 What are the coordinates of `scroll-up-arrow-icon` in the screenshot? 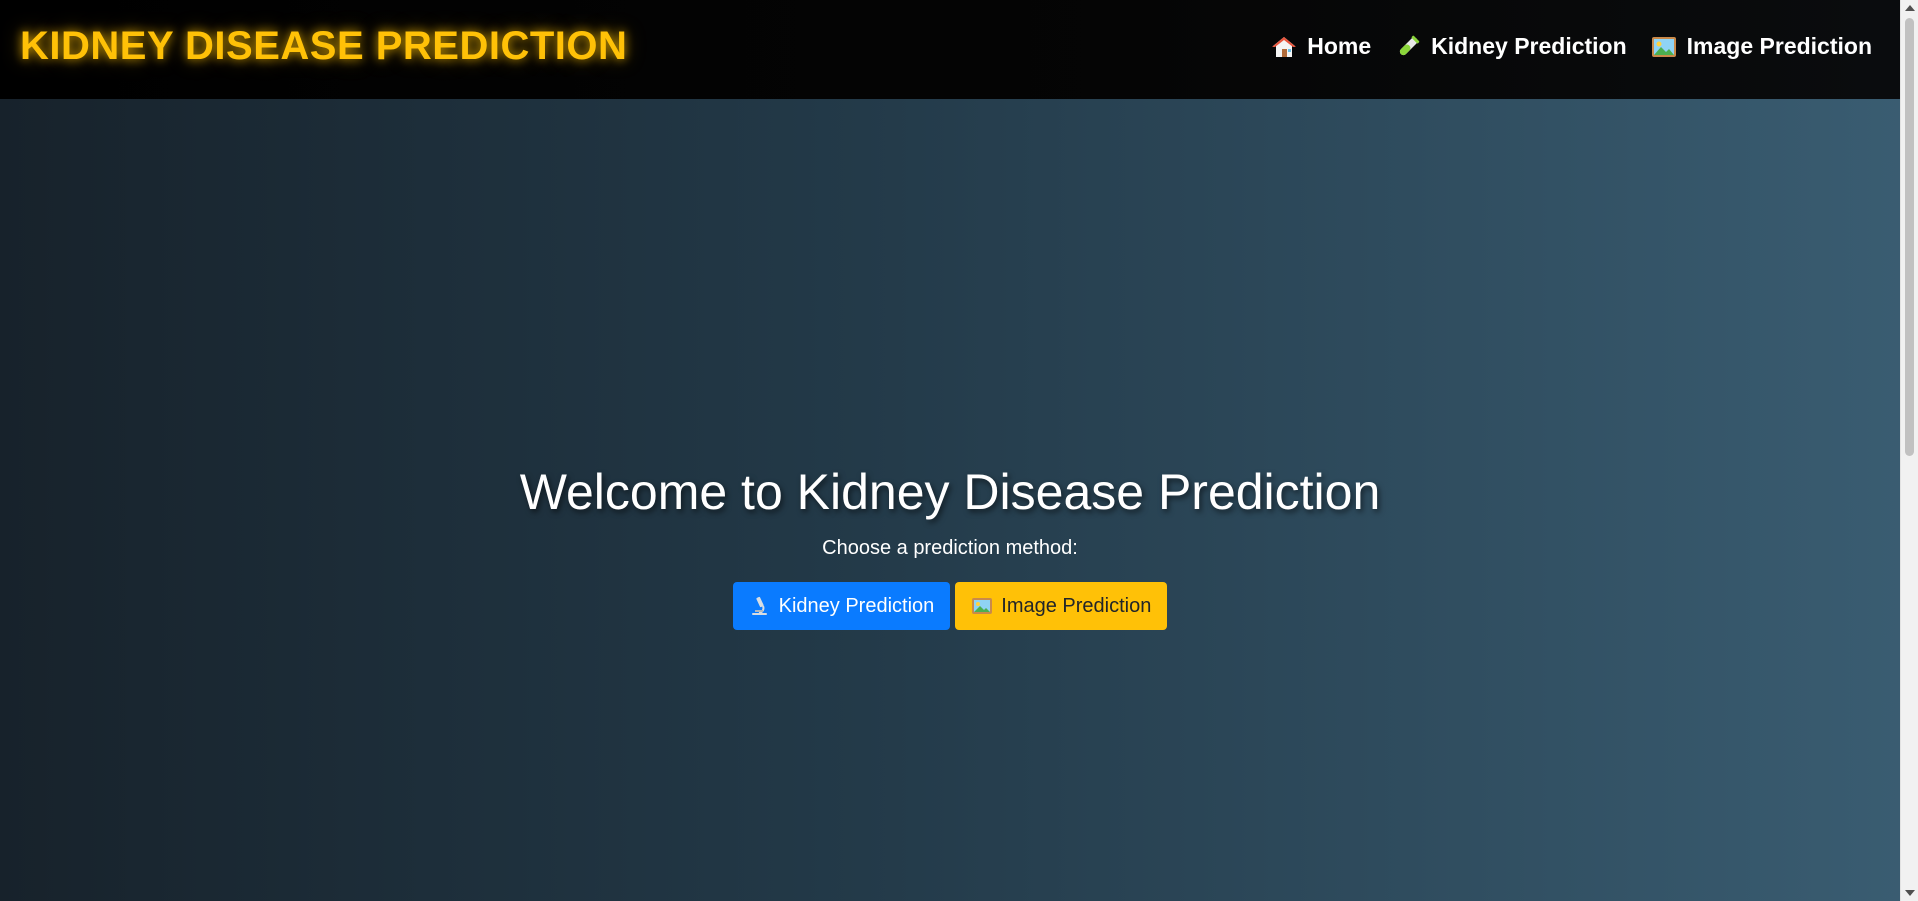 It's located at (1910, 8).